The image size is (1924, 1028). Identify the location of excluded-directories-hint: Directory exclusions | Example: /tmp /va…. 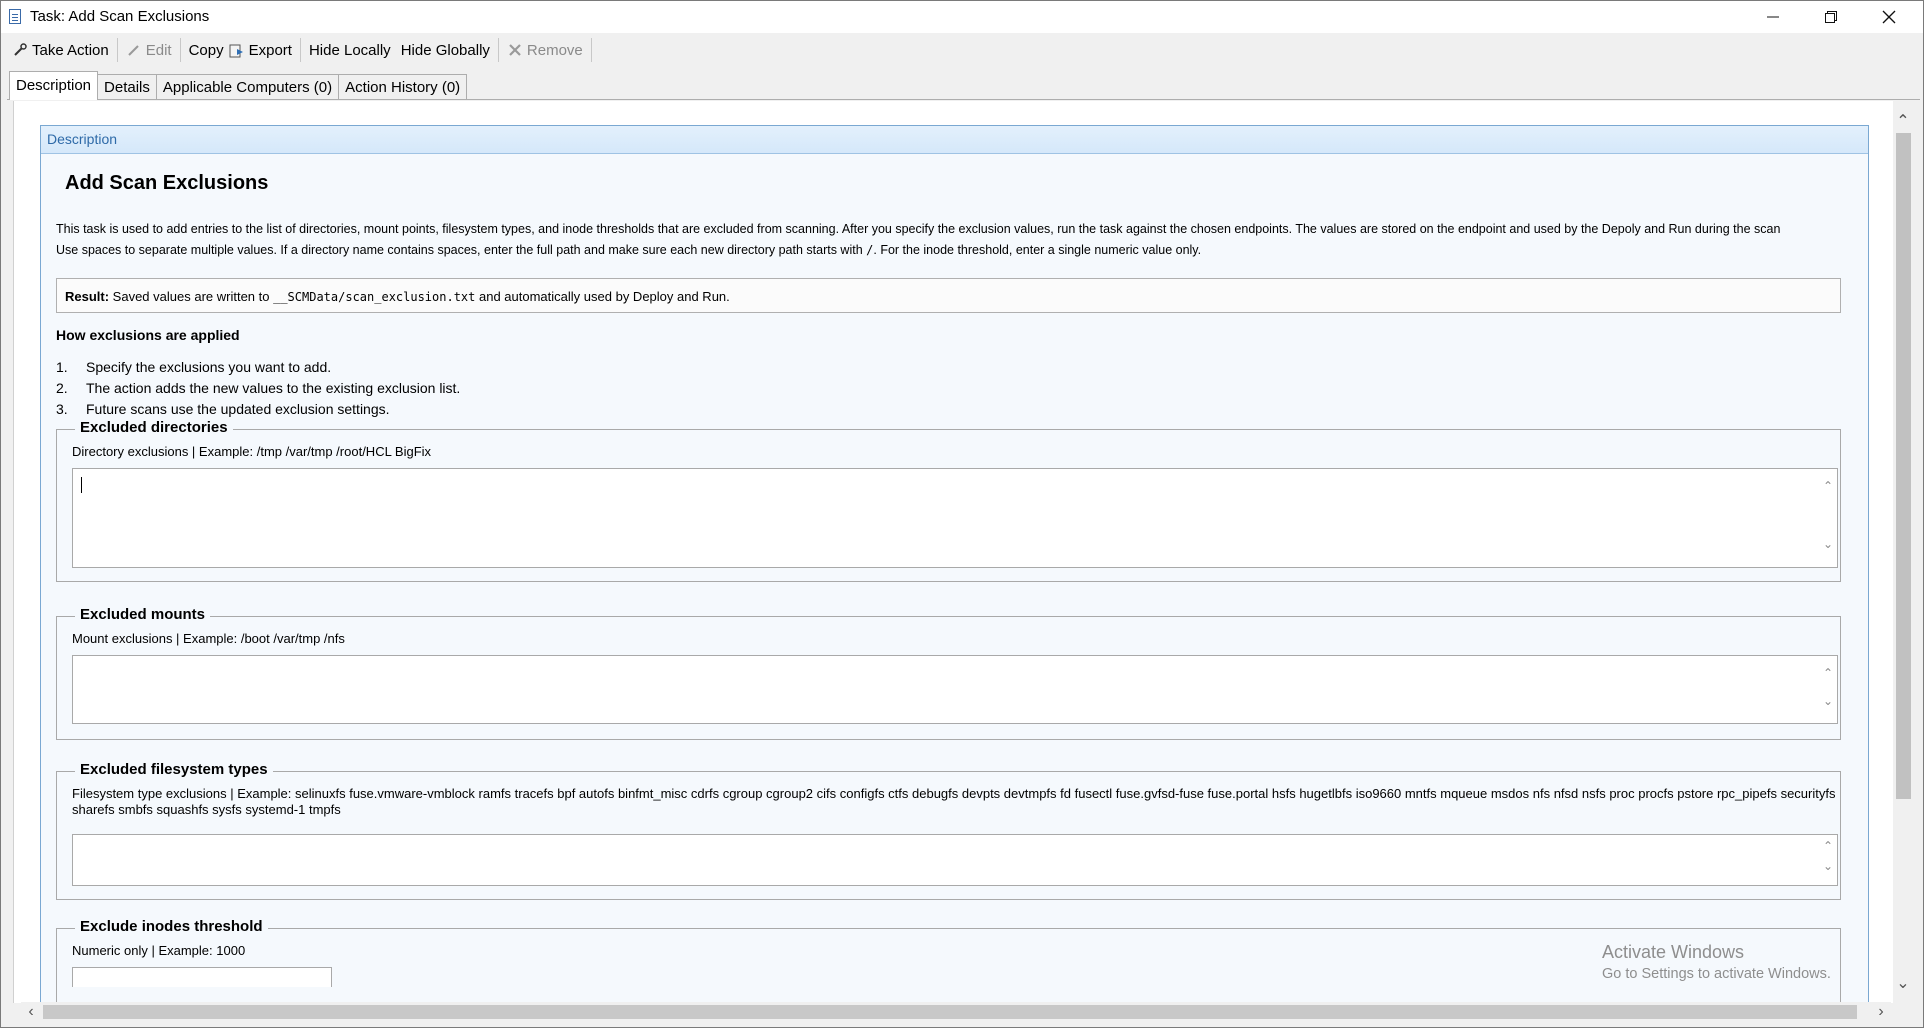
(252, 451).